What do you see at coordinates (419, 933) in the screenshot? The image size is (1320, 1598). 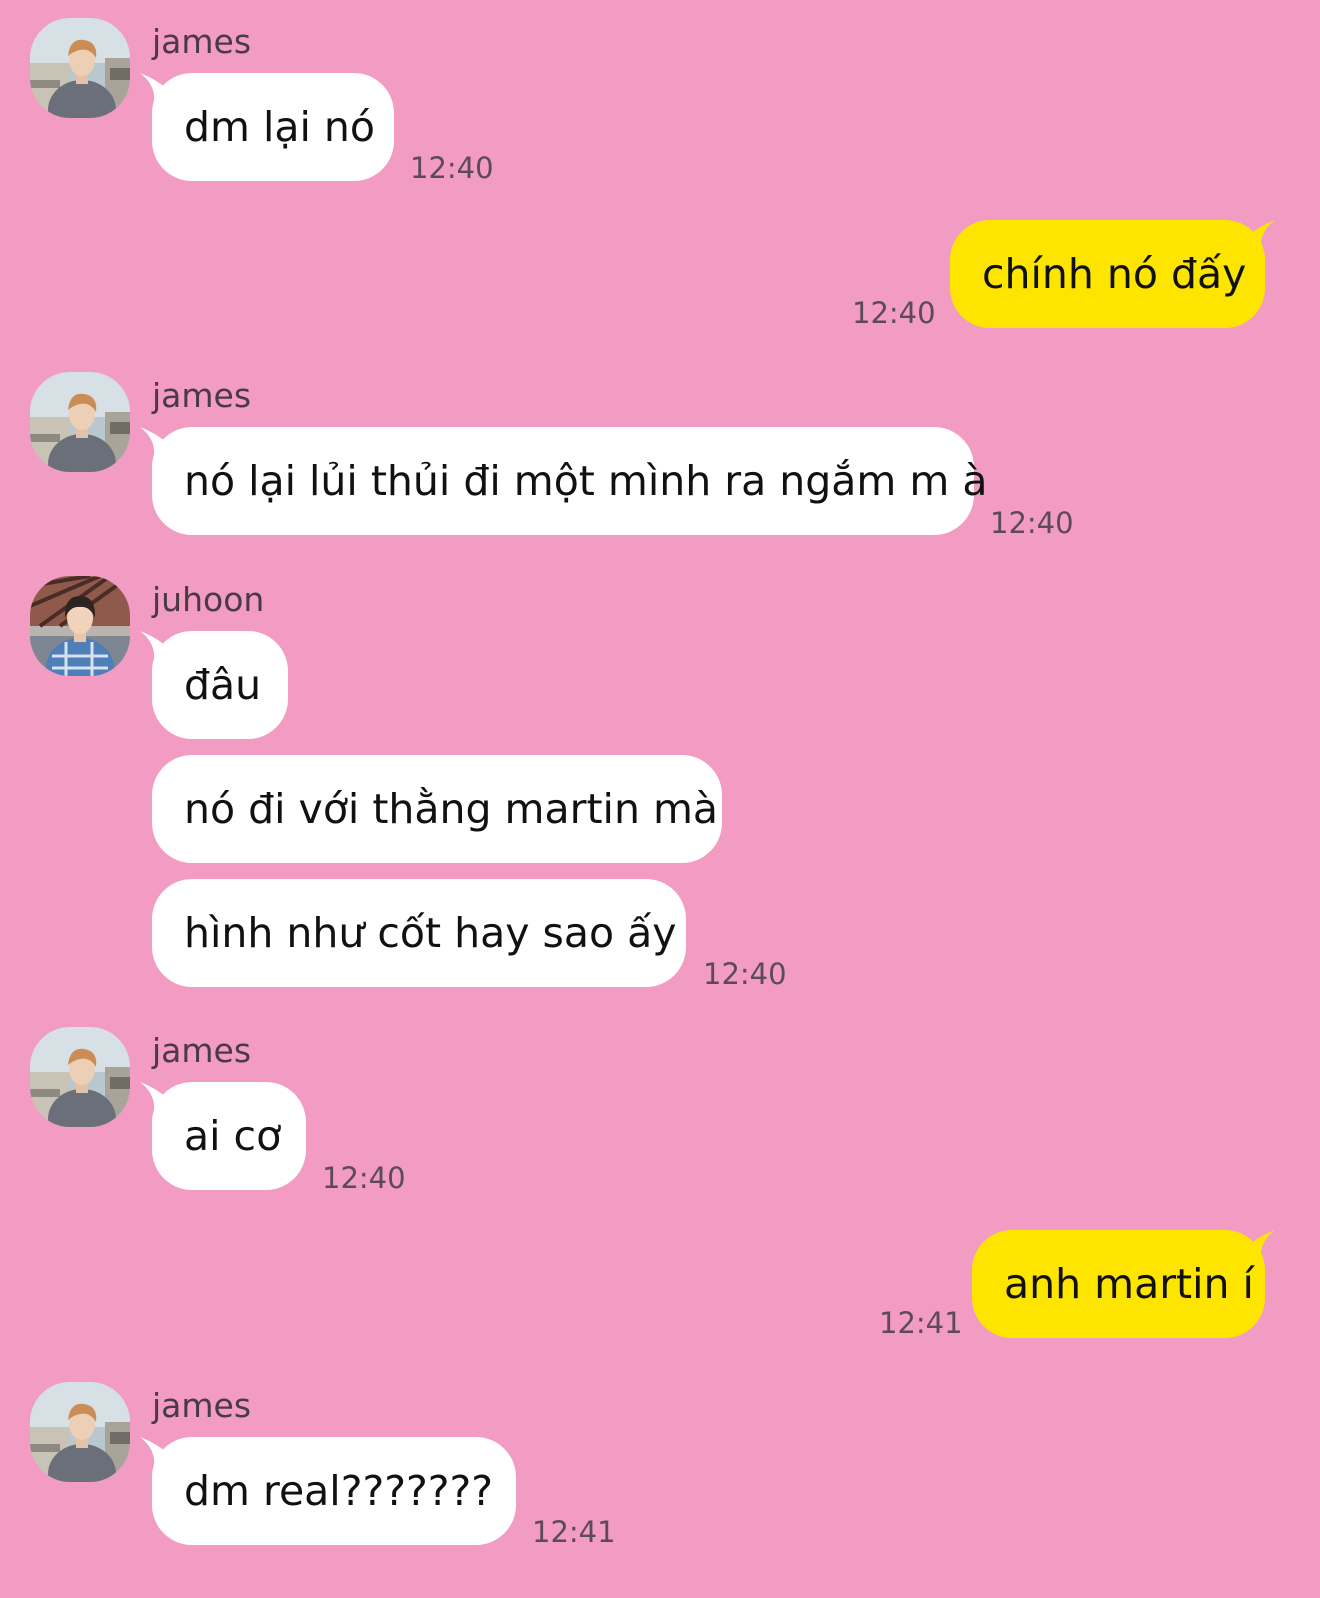 I see `message-bubble: hình như cốt hay sao ấy` at bounding box center [419, 933].